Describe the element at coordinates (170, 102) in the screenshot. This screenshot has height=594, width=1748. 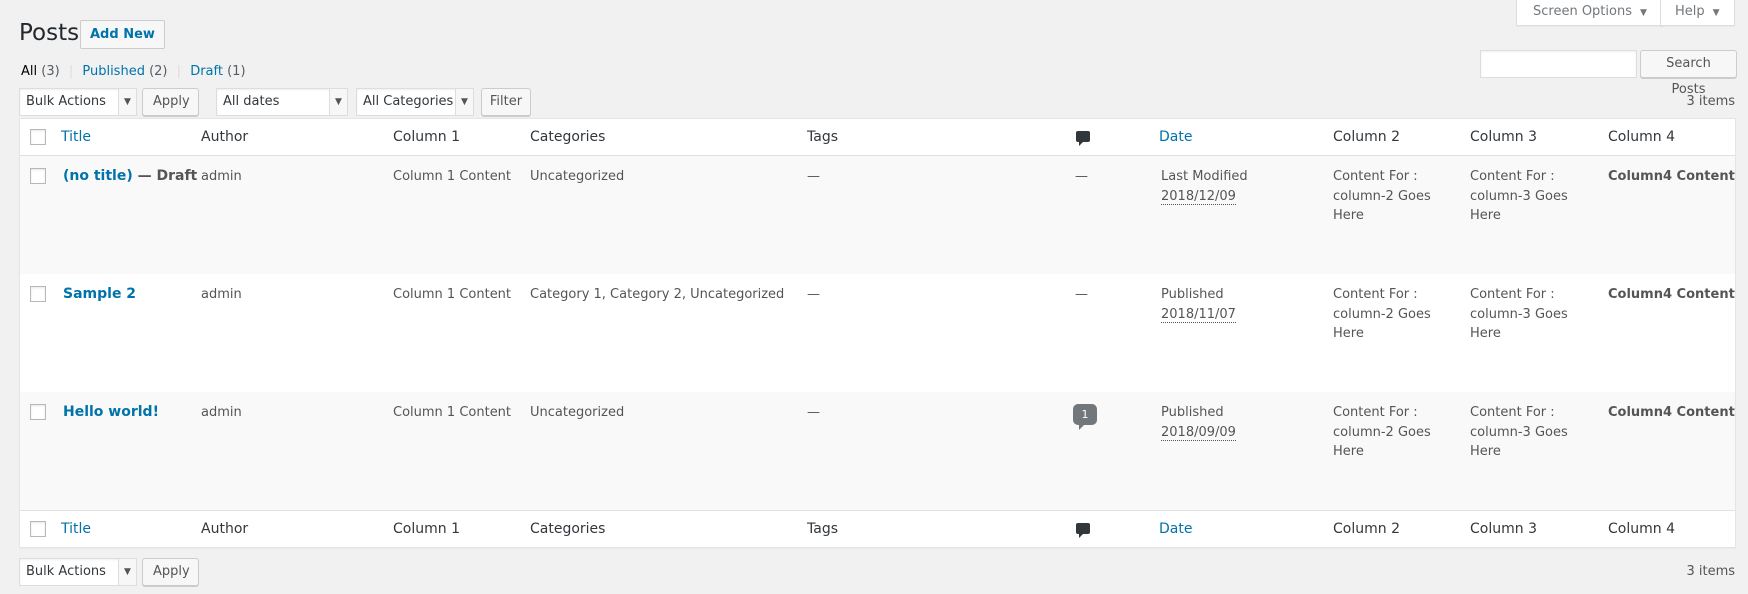
I see `apply-button: Apply` at that location.